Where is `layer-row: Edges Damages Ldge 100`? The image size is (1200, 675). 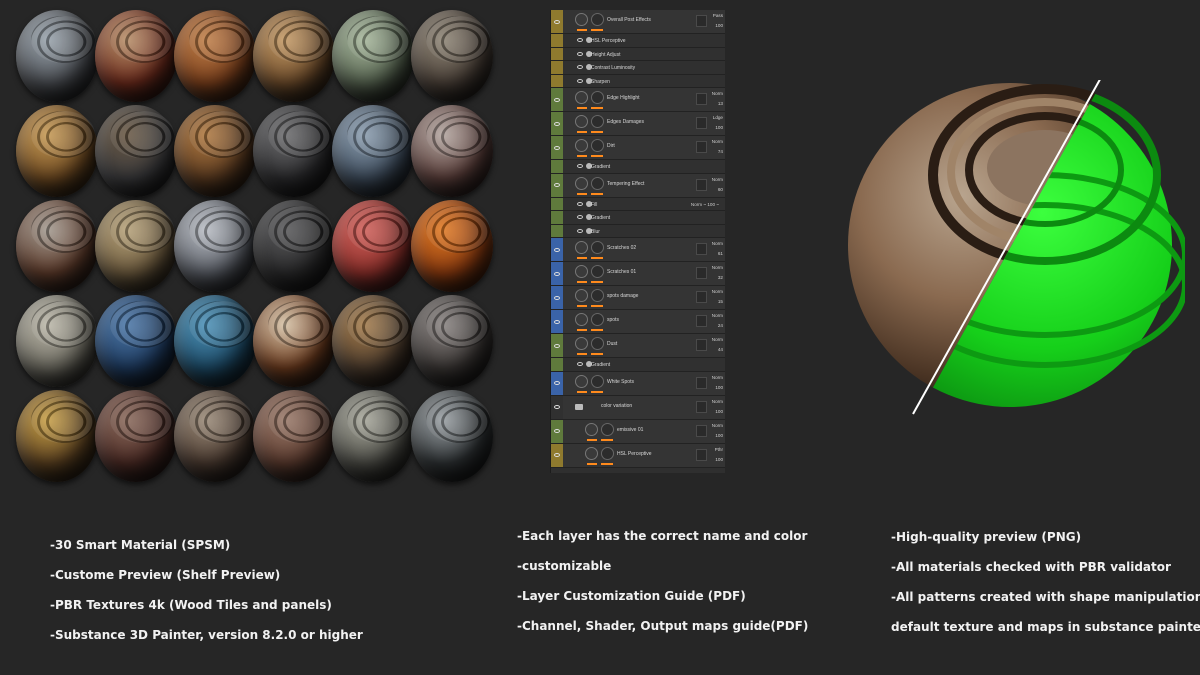
layer-row: Edges Damages Ldge 100 is located at coordinates (638, 124).